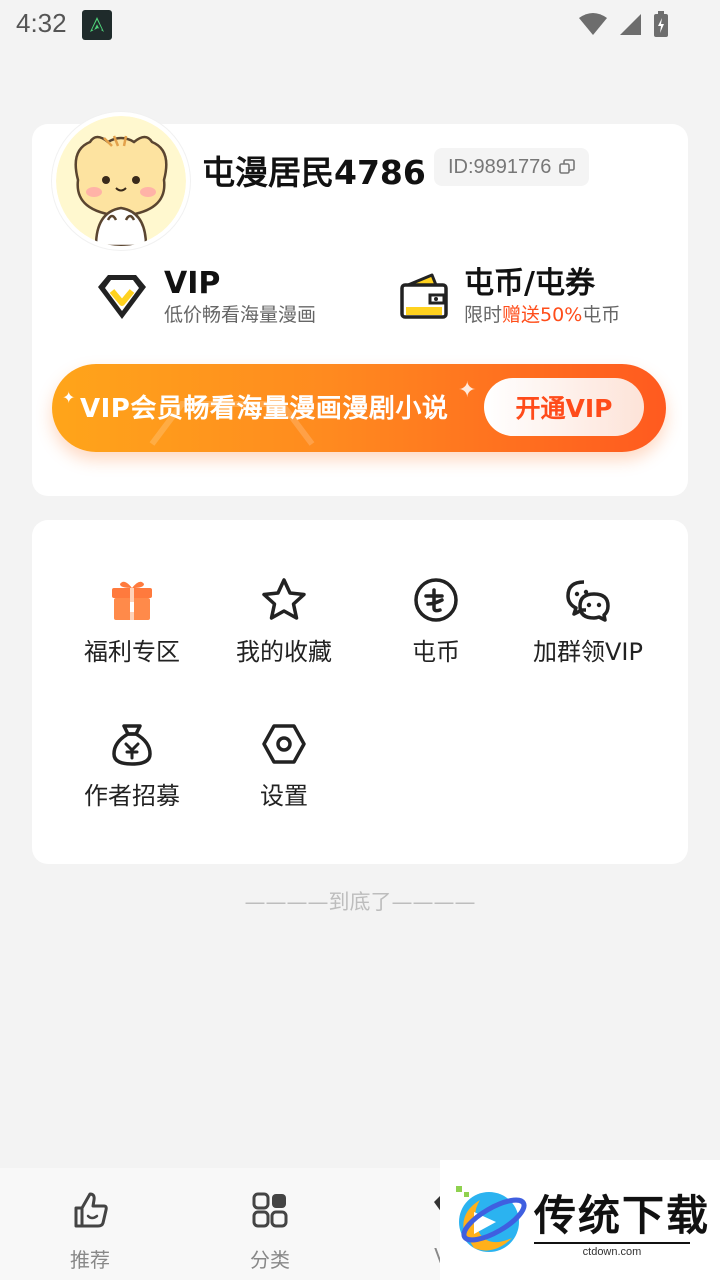  Describe the element at coordinates (270, 1231) in the screenshot. I see `nav-tab-category: 分类` at that location.